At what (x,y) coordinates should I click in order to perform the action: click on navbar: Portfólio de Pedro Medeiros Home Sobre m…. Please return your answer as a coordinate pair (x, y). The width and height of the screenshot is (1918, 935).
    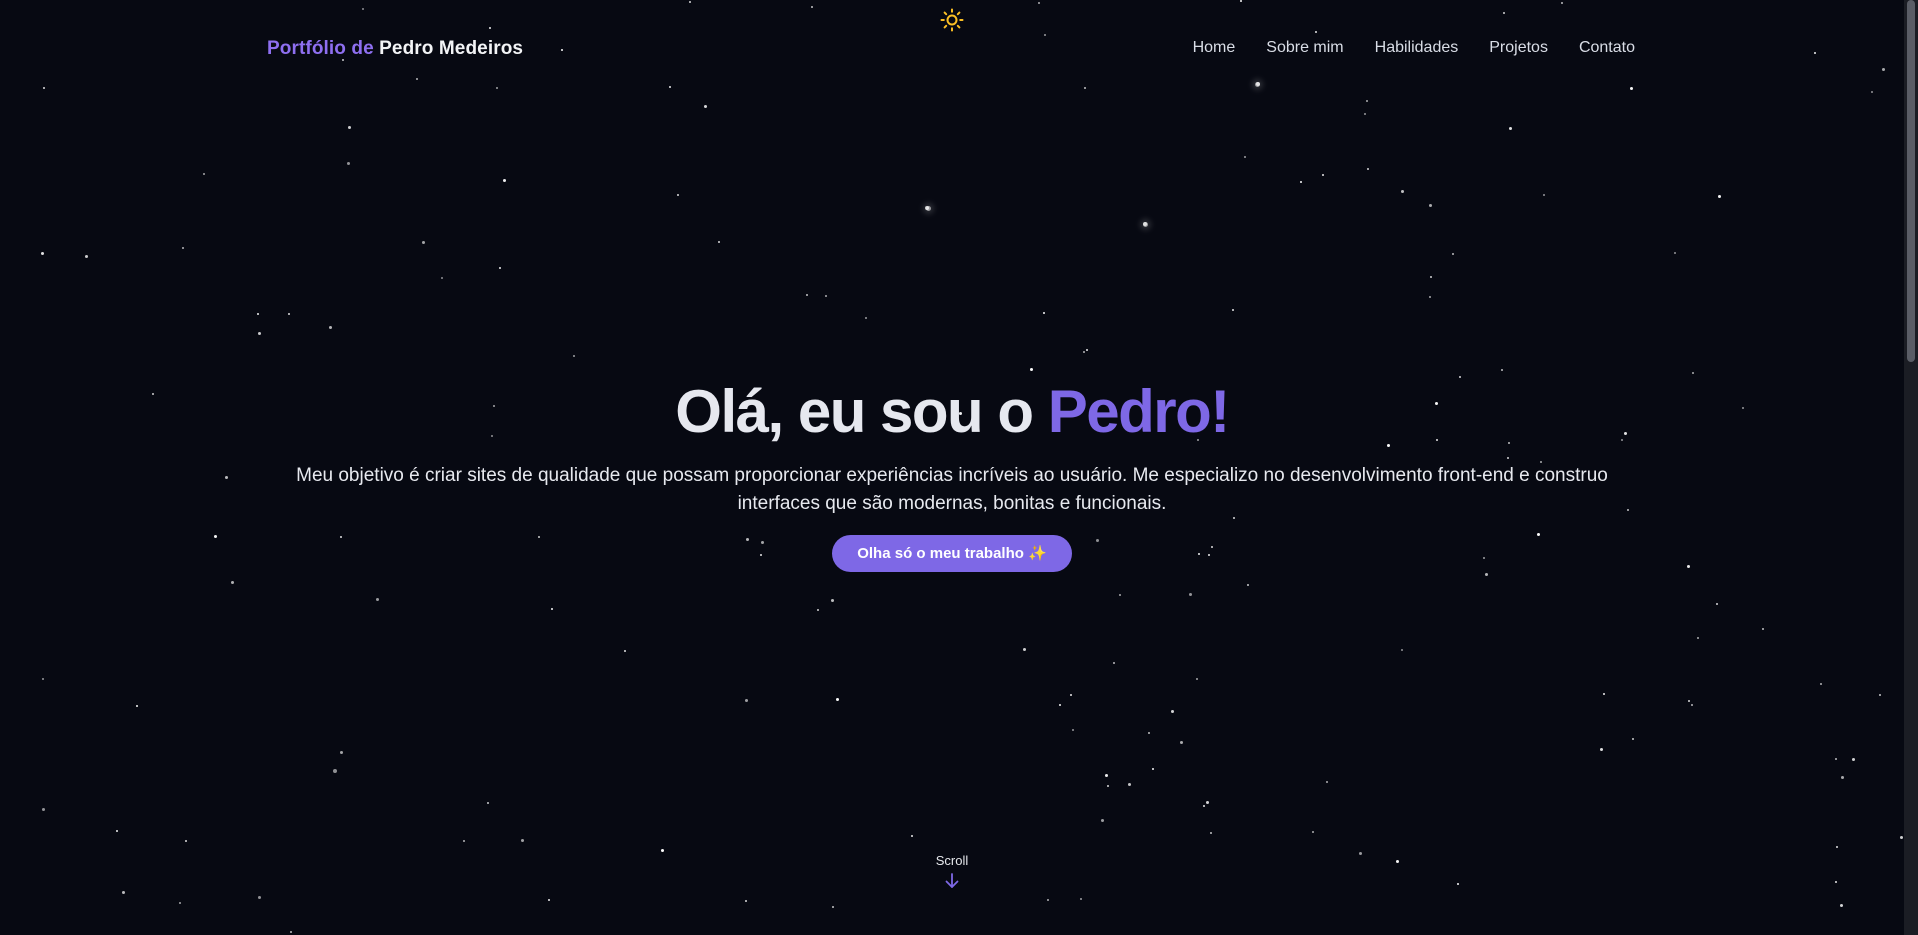
    Looking at the image, I should click on (952, 50).